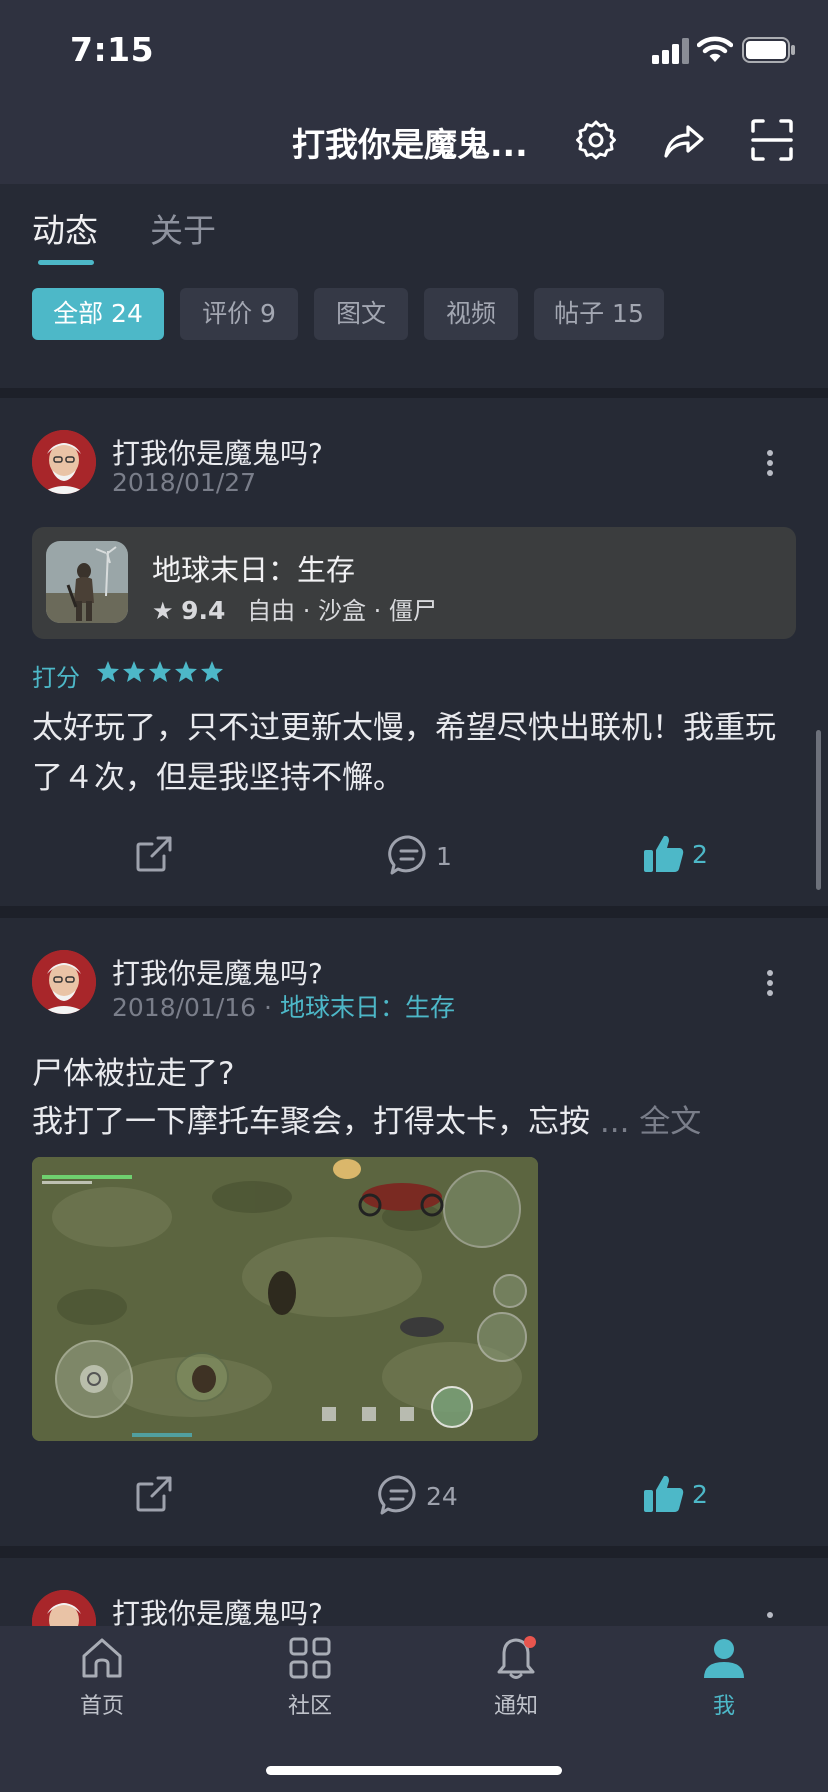 Image resolution: width=828 pixels, height=1792 pixels. Describe the element at coordinates (102, 1658) in the screenshot. I see `home-icon` at that location.